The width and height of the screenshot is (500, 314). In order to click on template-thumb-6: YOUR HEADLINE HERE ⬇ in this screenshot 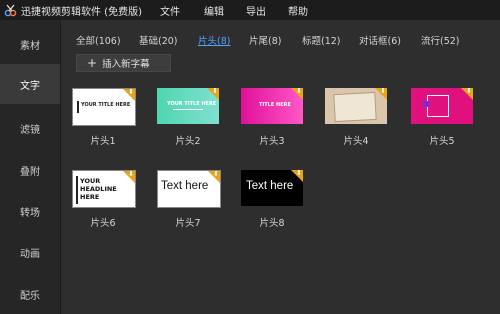, I will do `click(104, 189)`.